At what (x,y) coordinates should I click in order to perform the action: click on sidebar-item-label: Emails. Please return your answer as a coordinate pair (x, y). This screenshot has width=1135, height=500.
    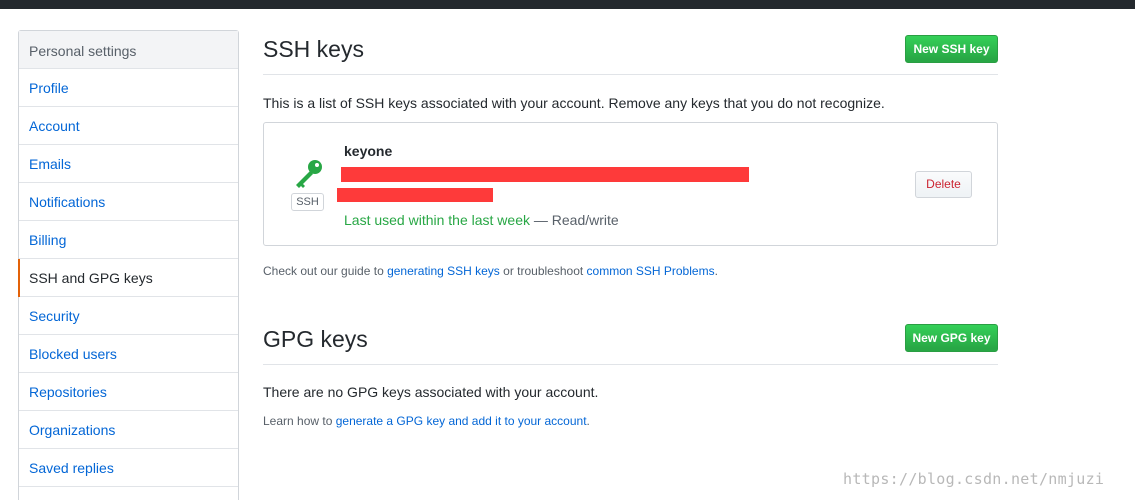
    Looking at the image, I should click on (50, 164).